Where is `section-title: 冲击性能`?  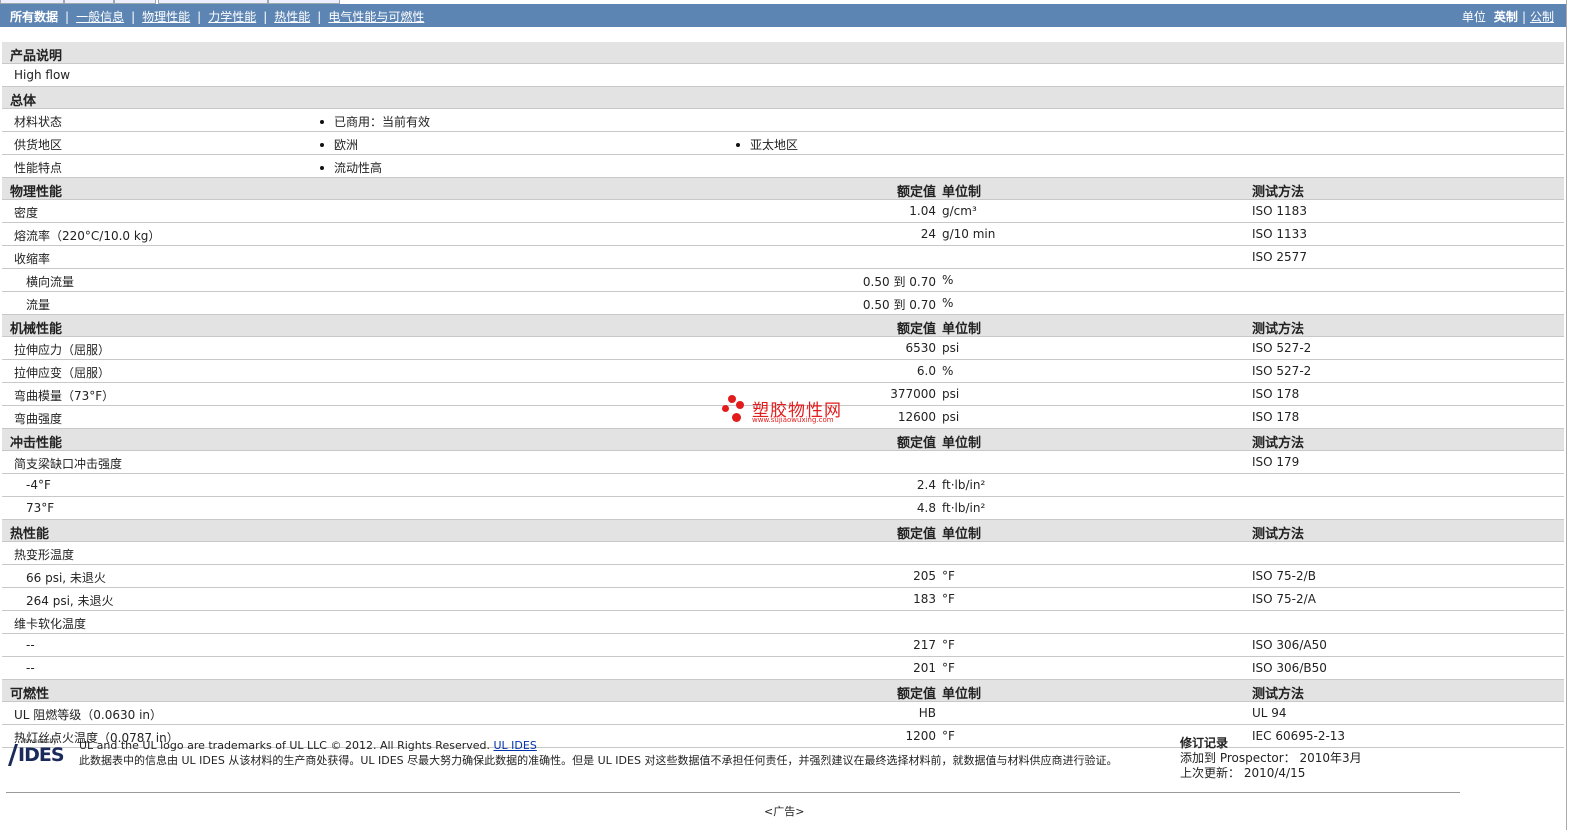 section-title: 冲击性能 is located at coordinates (36, 443).